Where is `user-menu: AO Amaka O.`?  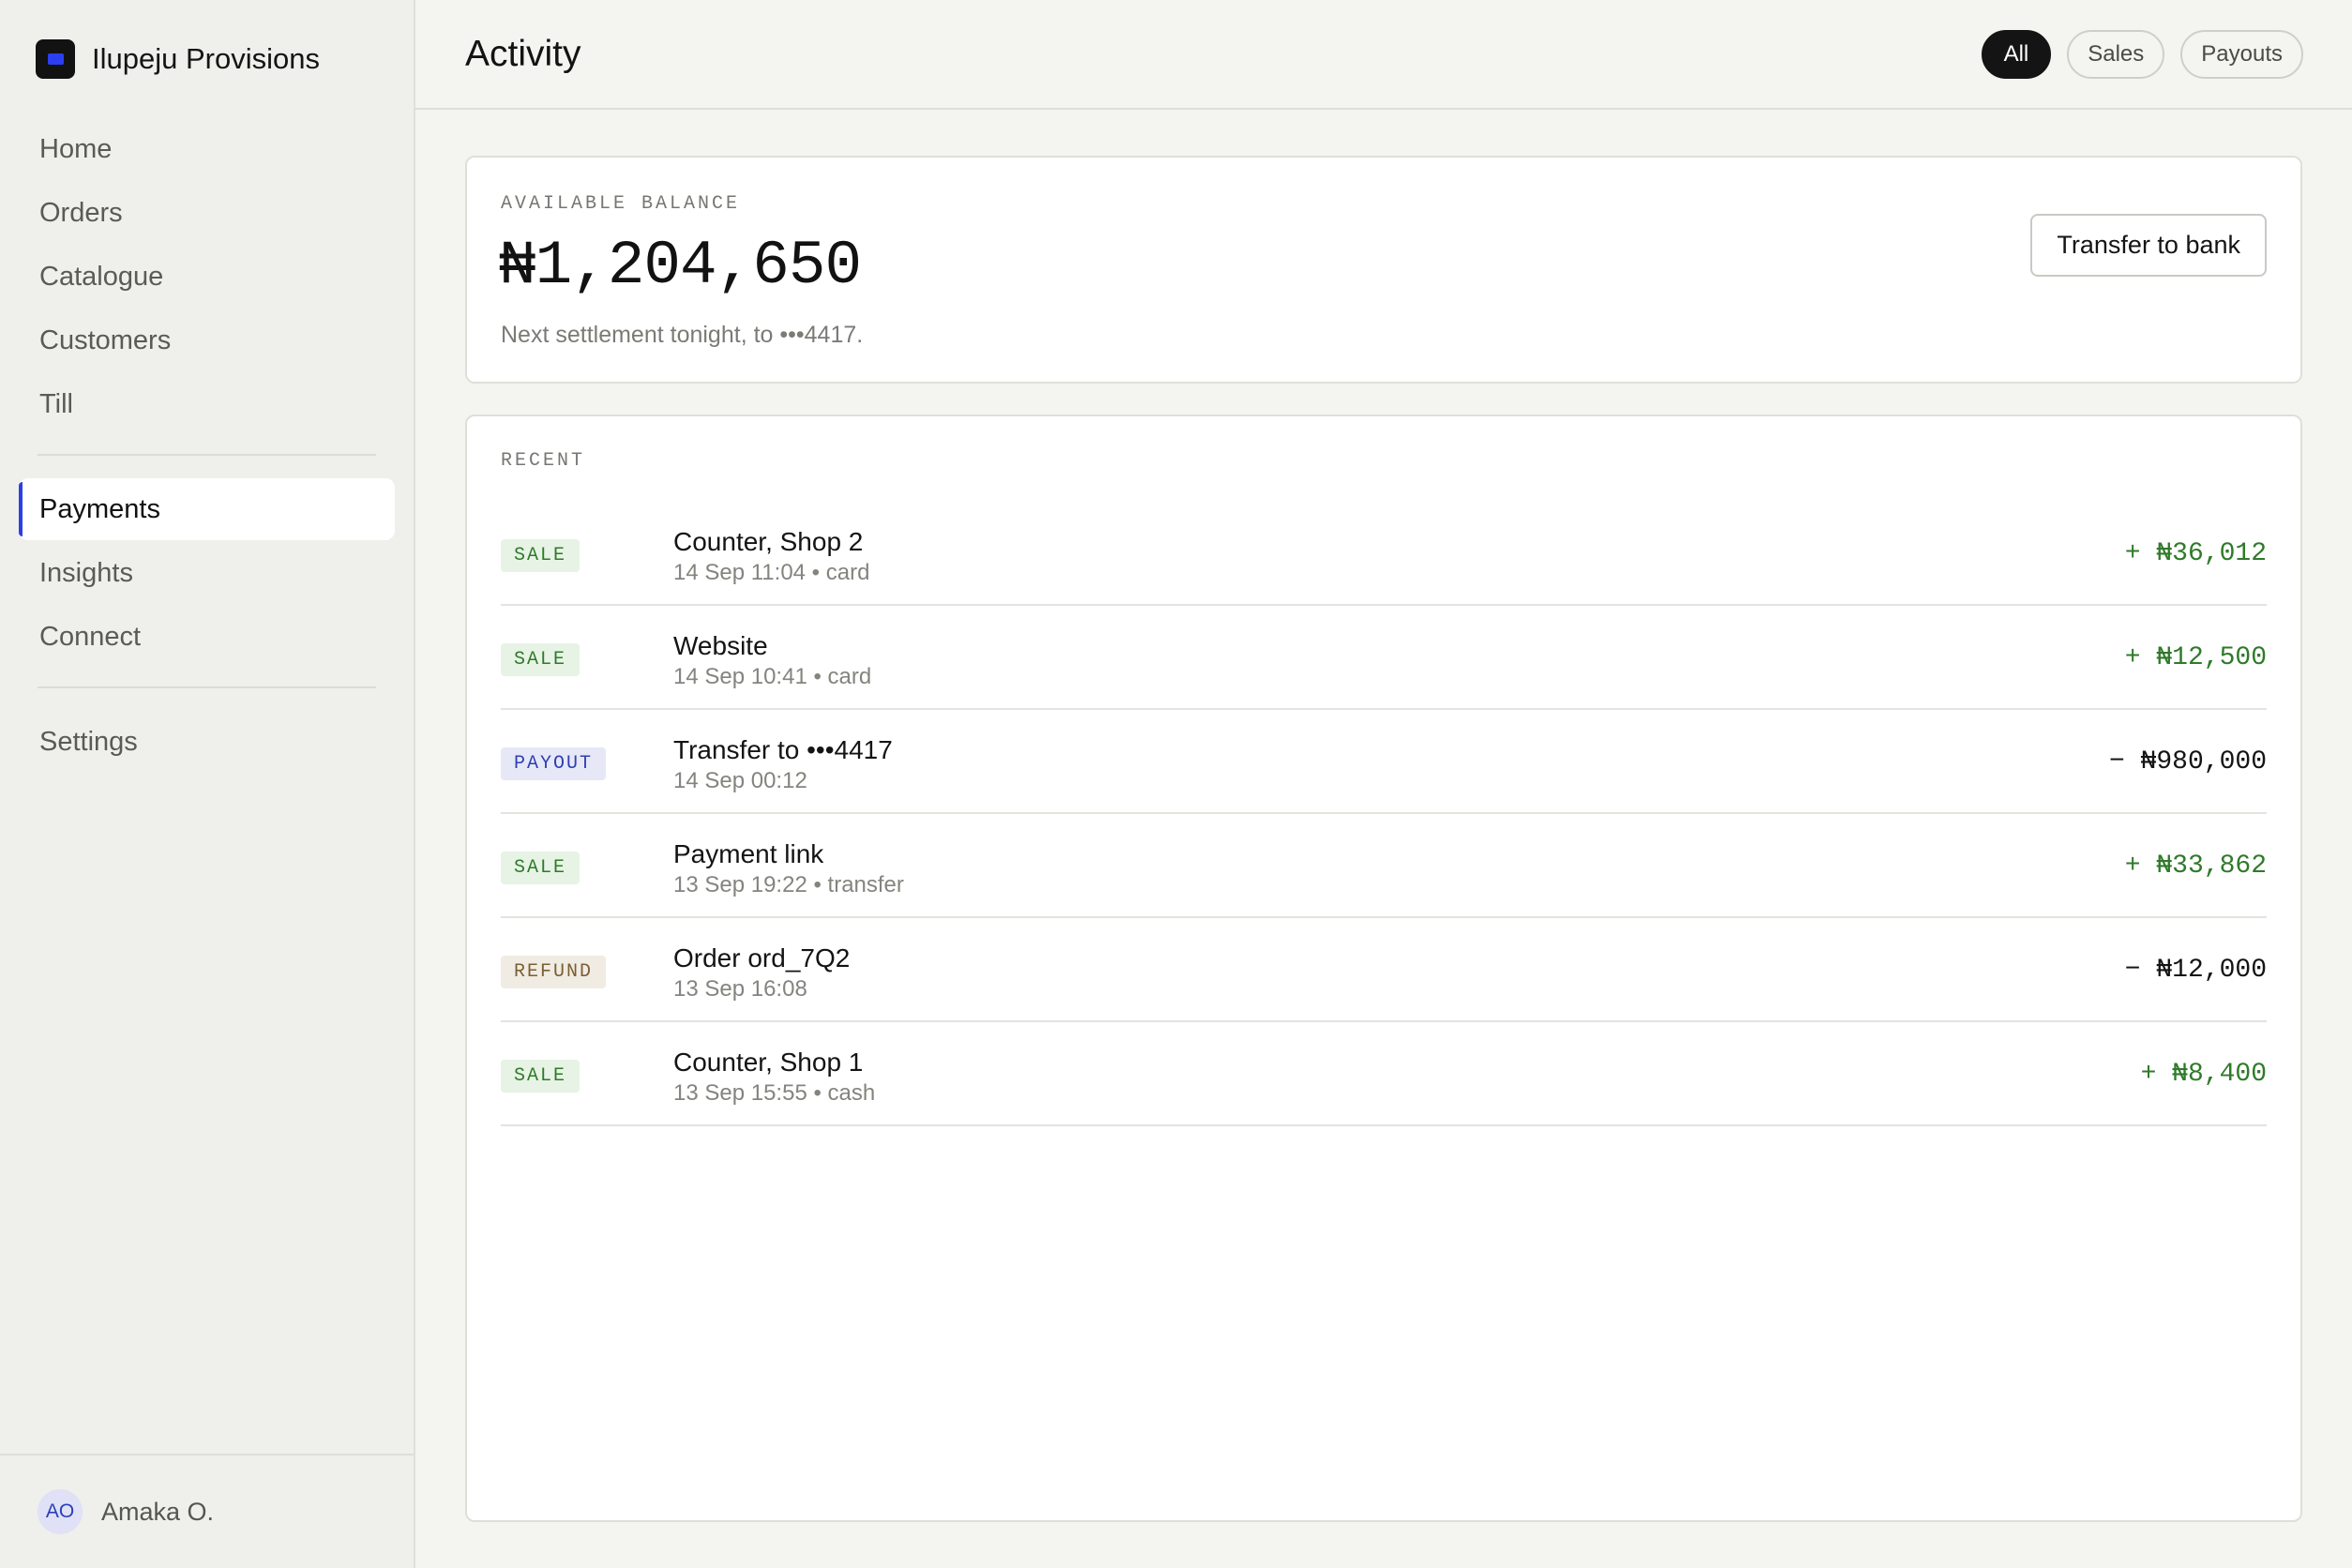
user-menu: AO Amaka O. is located at coordinates (207, 1511).